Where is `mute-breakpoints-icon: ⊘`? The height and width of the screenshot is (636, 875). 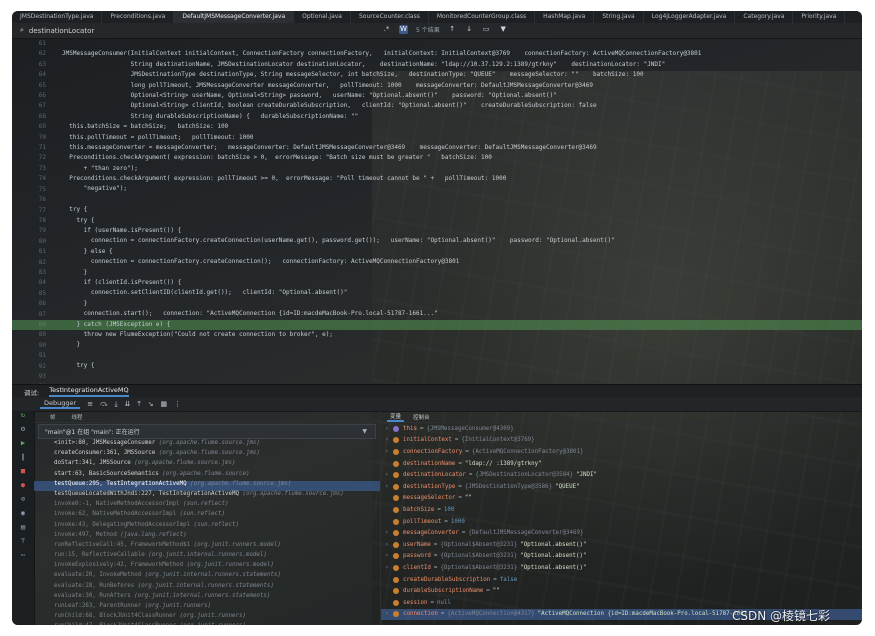
mute-breakpoints-icon: ⊘ is located at coordinates (23, 502).